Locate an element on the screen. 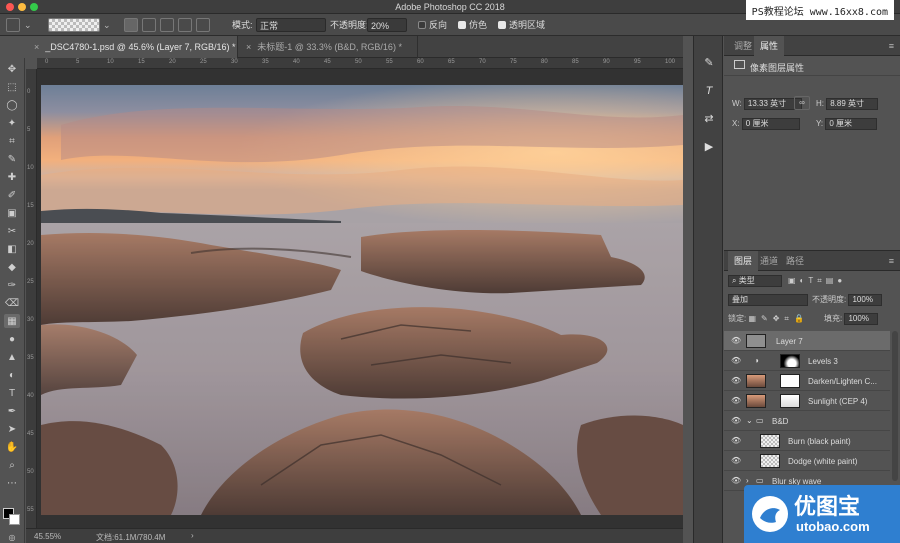  ruler-tick-label: 15 is located at coordinates (30, 206).